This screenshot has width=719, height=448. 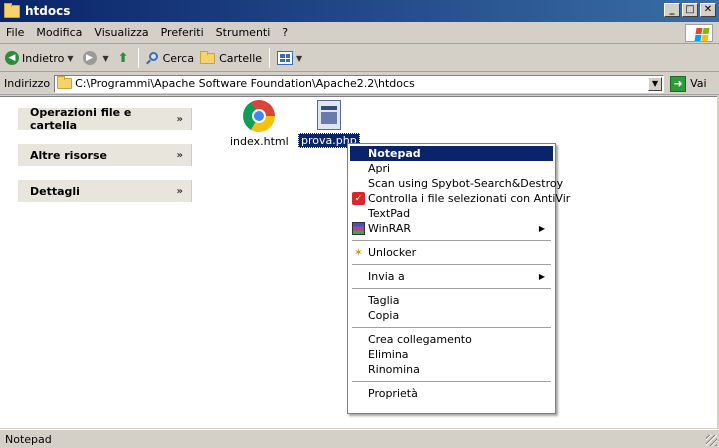 I want to click on back-arrow-icon: ◀, so click(x=12, y=58).